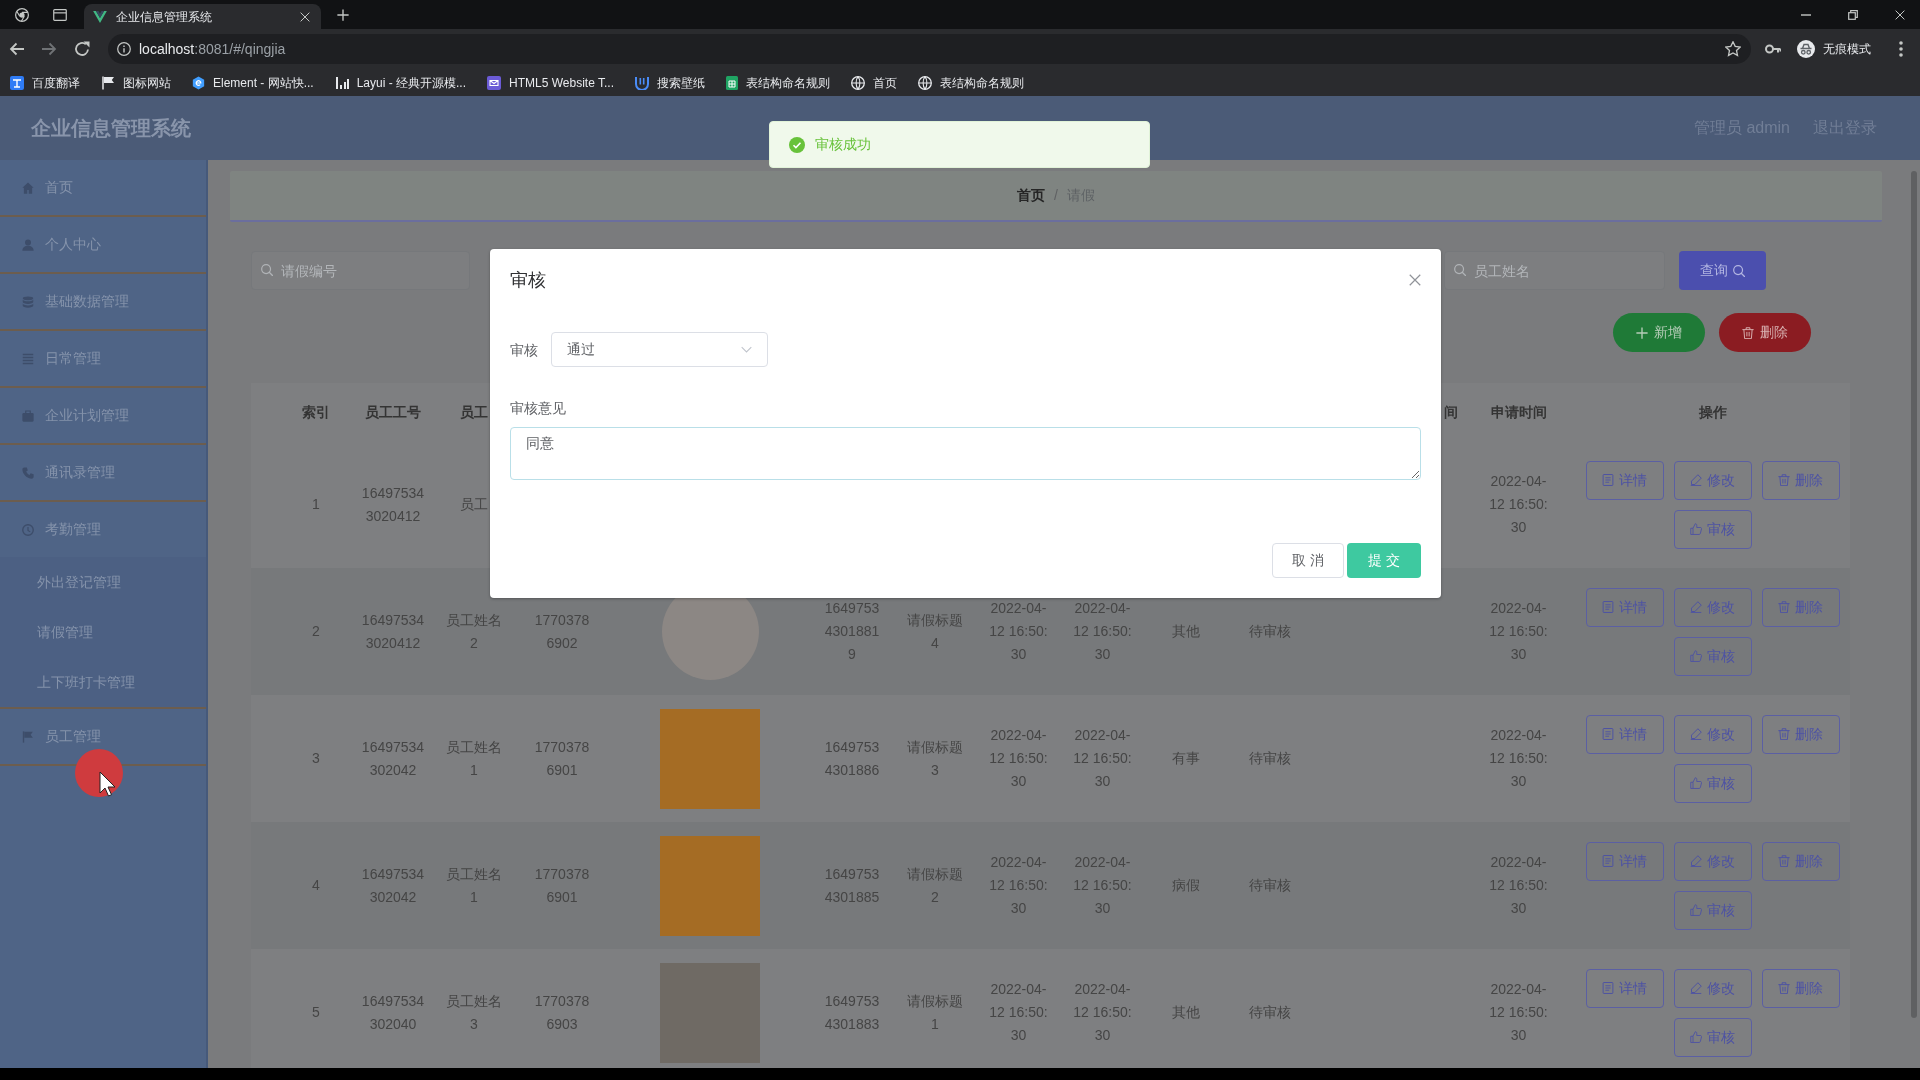 Image resolution: width=1920 pixels, height=1080 pixels. Describe the element at coordinates (935, 1012) in the screenshot. I see `leave-title: 请假标题1` at that location.